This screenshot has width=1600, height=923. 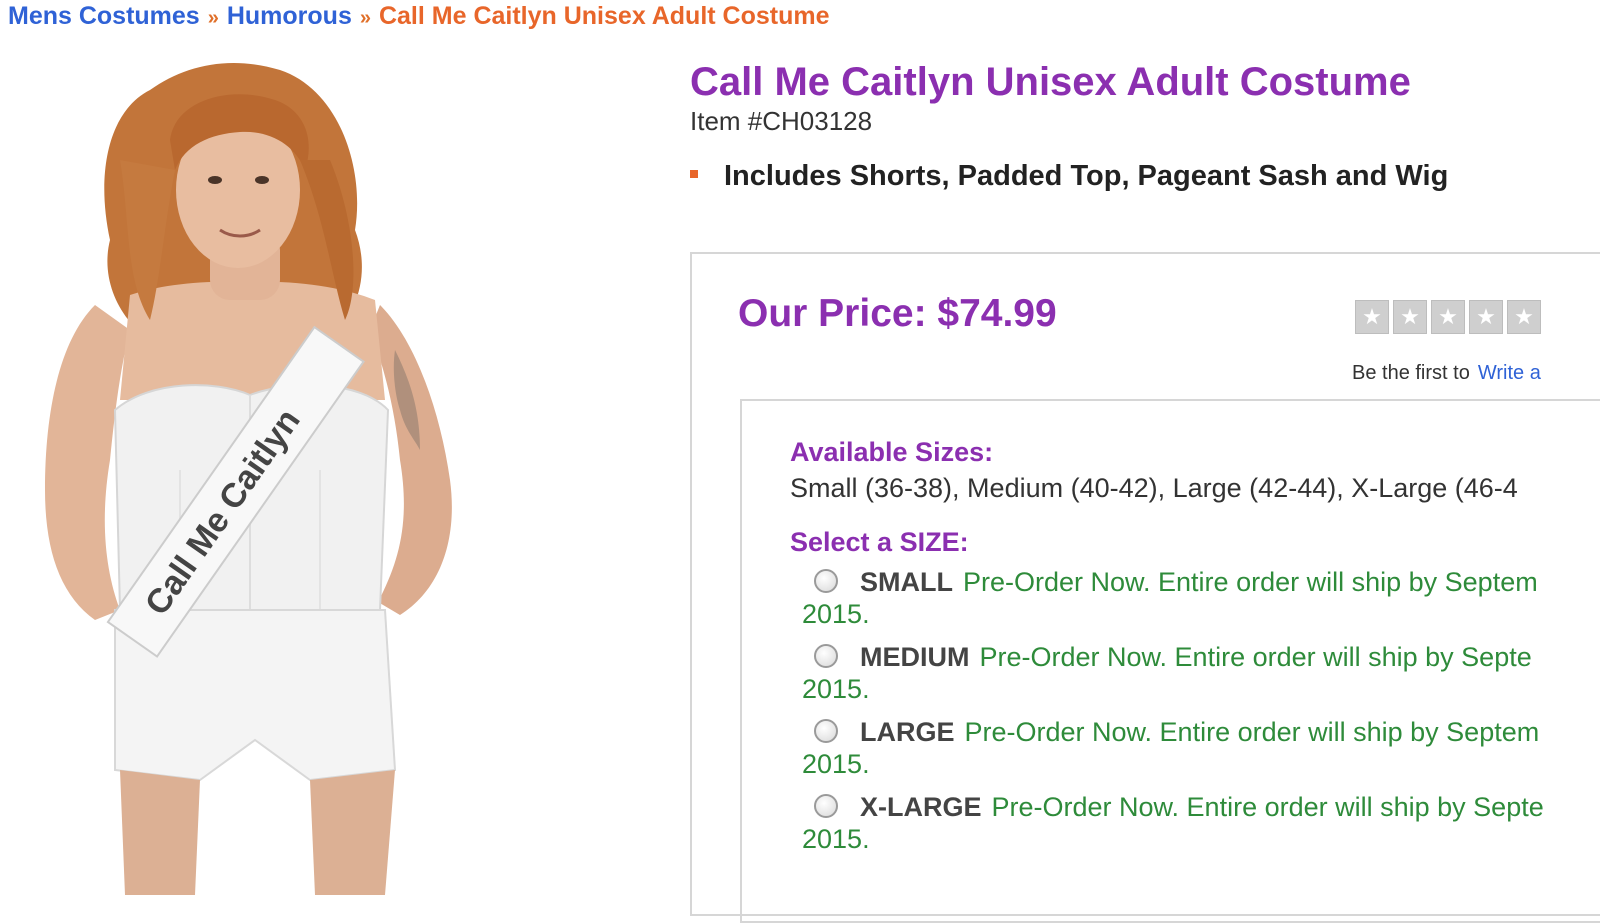 What do you see at coordinates (826, 581) in the screenshot?
I see `radio-small` at bounding box center [826, 581].